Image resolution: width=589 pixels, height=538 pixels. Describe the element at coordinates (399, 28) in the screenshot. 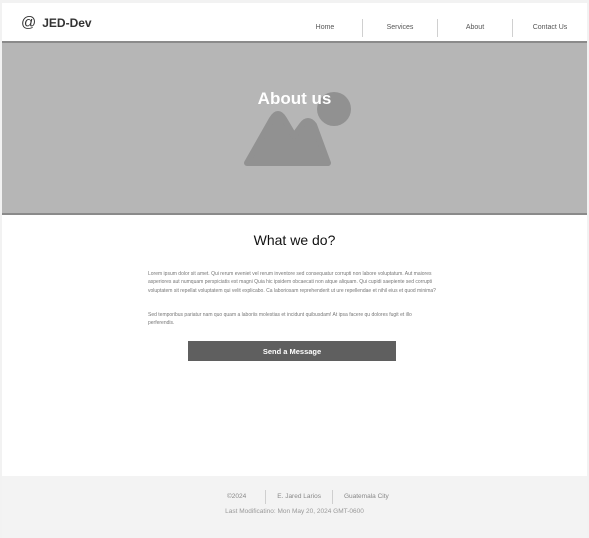

I see `nav-services: Services` at that location.